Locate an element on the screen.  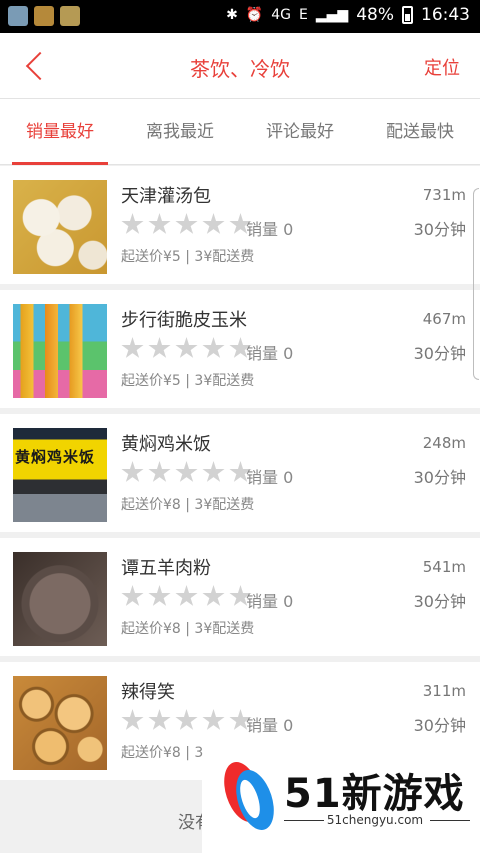
alarm-icon: ⏰ is located at coordinates (254, 15).